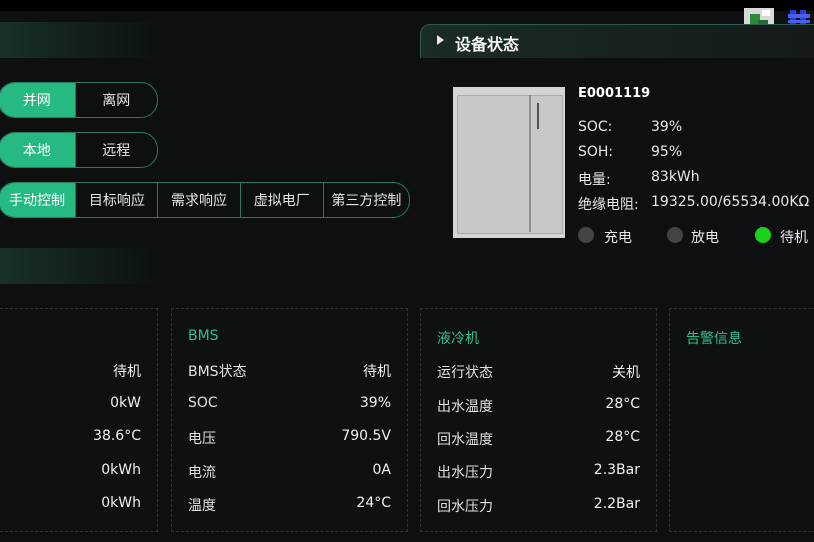  I want to click on insulation-resistance-value: 19325.00/65534.00KΩ, so click(730, 202).